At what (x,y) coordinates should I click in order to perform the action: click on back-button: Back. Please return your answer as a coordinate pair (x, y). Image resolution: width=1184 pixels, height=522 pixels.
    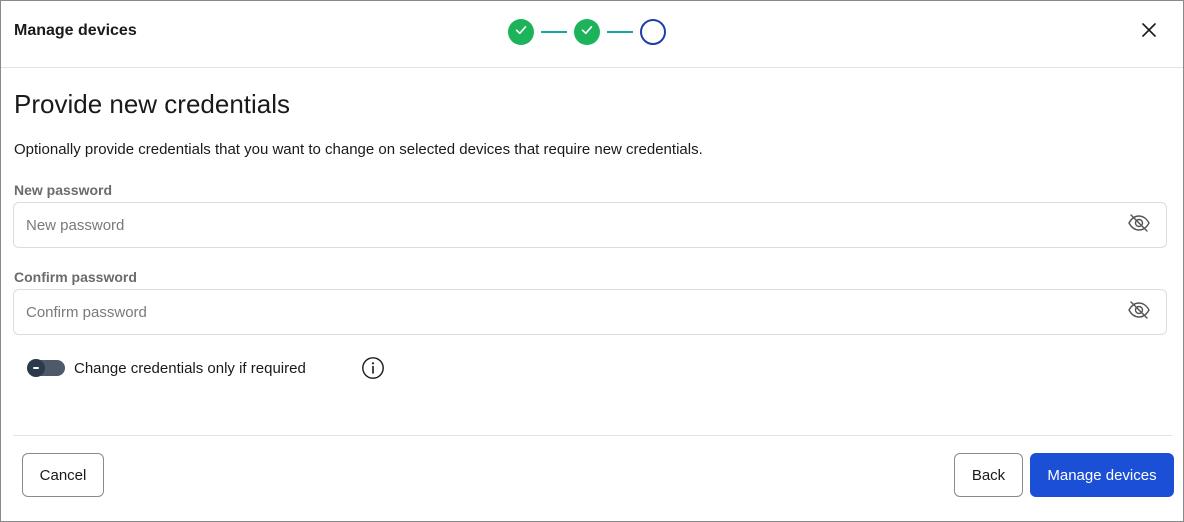
    Looking at the image, I should click on (988, 475).